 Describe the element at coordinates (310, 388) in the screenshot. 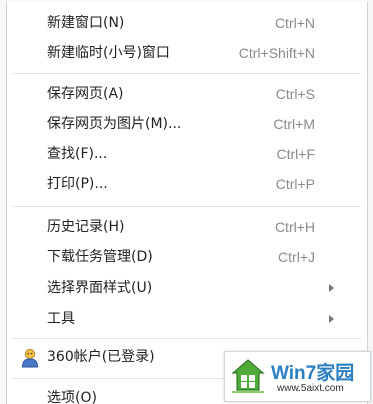

I see `watermark-url: www.5aixt.com` at that location.